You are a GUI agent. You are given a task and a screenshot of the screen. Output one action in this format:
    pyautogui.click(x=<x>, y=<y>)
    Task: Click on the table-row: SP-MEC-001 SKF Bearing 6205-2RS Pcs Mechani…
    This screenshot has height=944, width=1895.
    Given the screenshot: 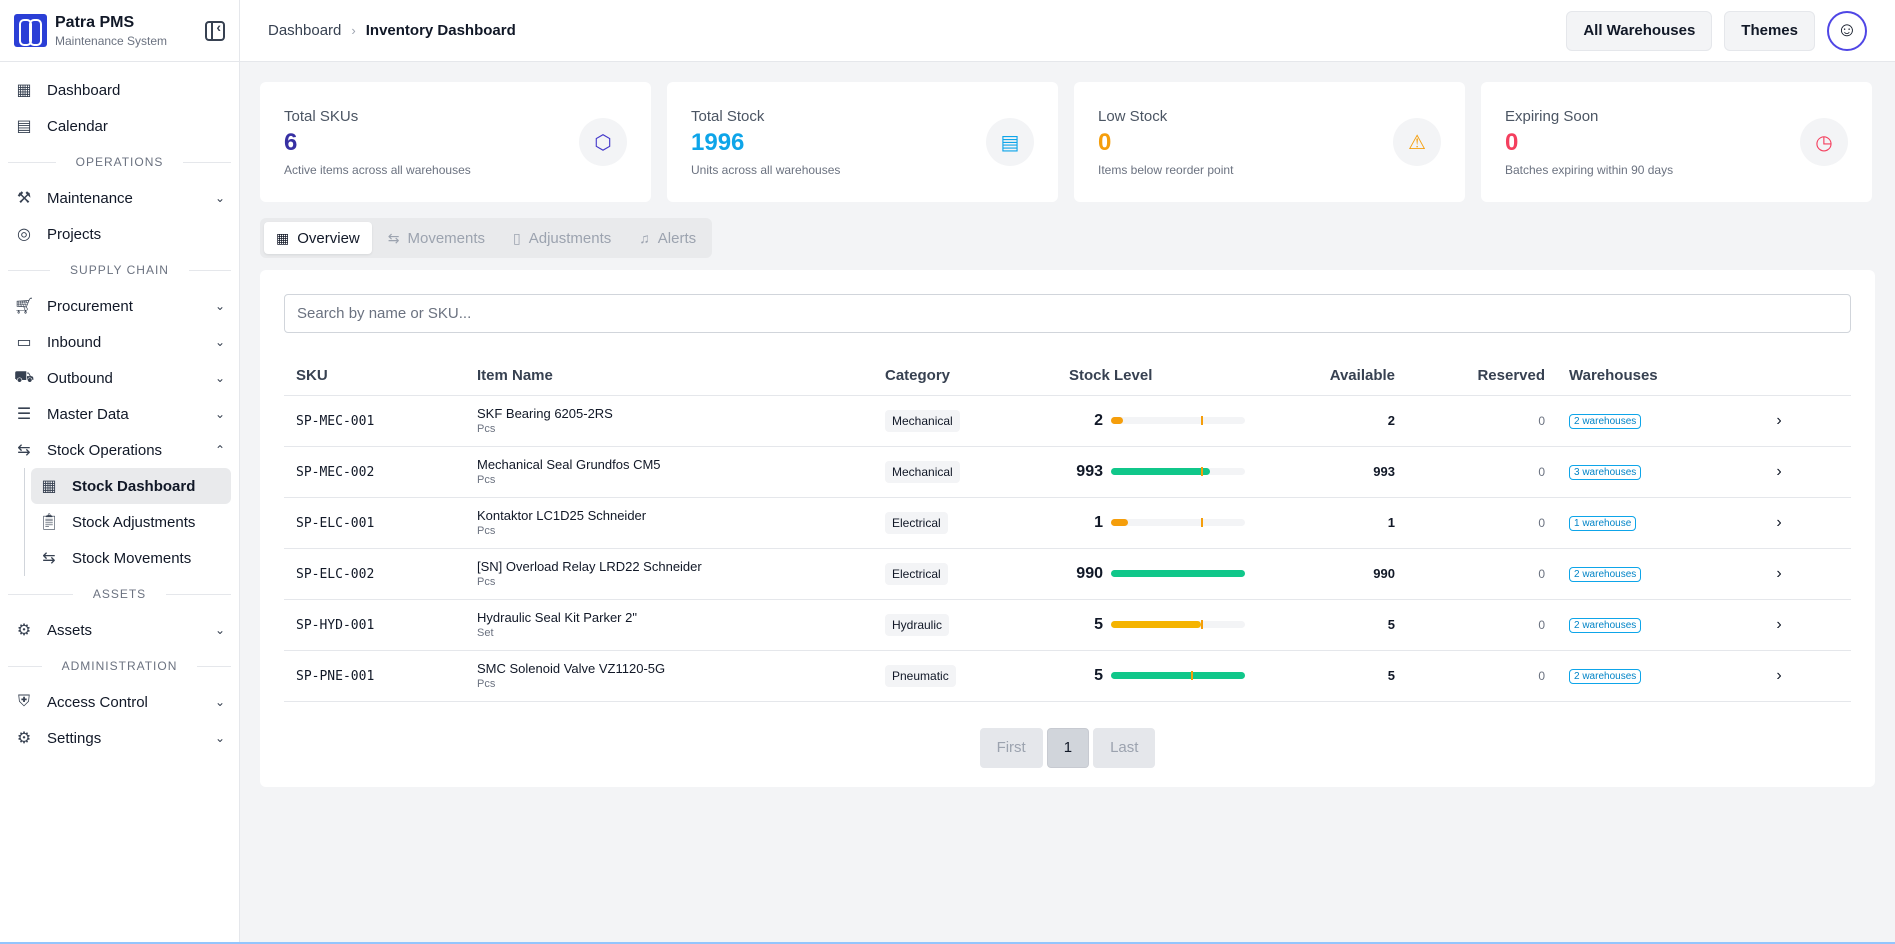 What is the action you would take?
    pyautogui.click(x=1067, y=421)
    